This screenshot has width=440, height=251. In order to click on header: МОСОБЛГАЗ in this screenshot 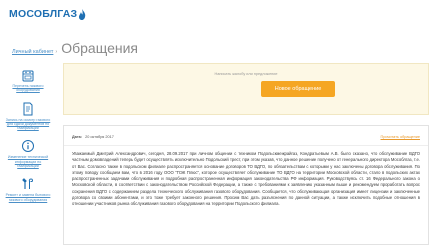, I will do `click(220, 15)`.